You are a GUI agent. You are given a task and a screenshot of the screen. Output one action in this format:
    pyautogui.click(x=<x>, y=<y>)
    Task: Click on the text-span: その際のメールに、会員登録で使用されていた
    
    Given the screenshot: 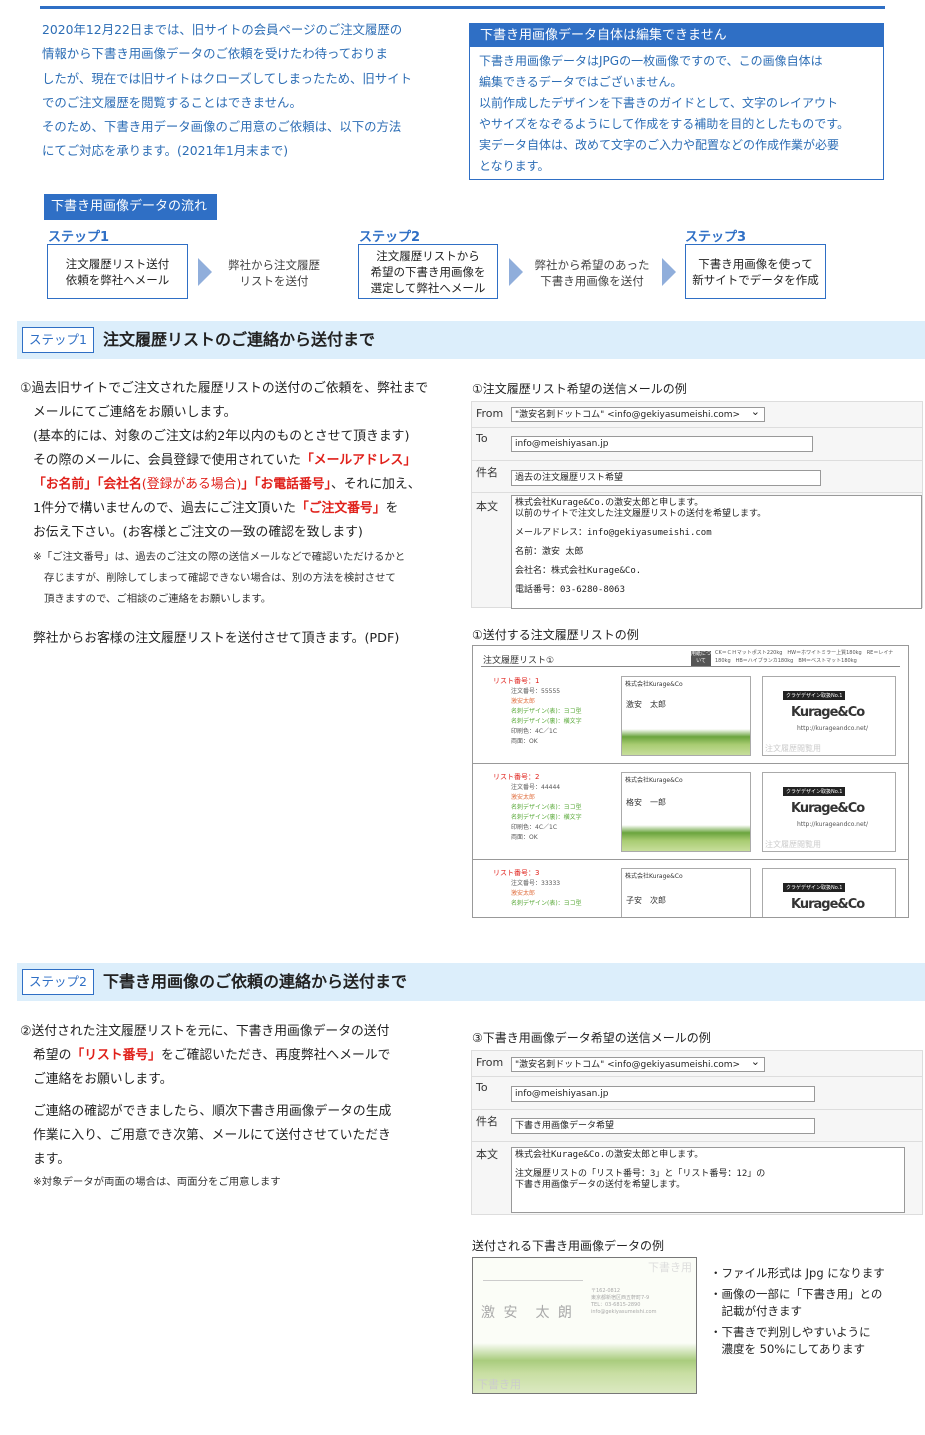 What is the action you would take?
    pyautogui.click(x=167, y=460)
    